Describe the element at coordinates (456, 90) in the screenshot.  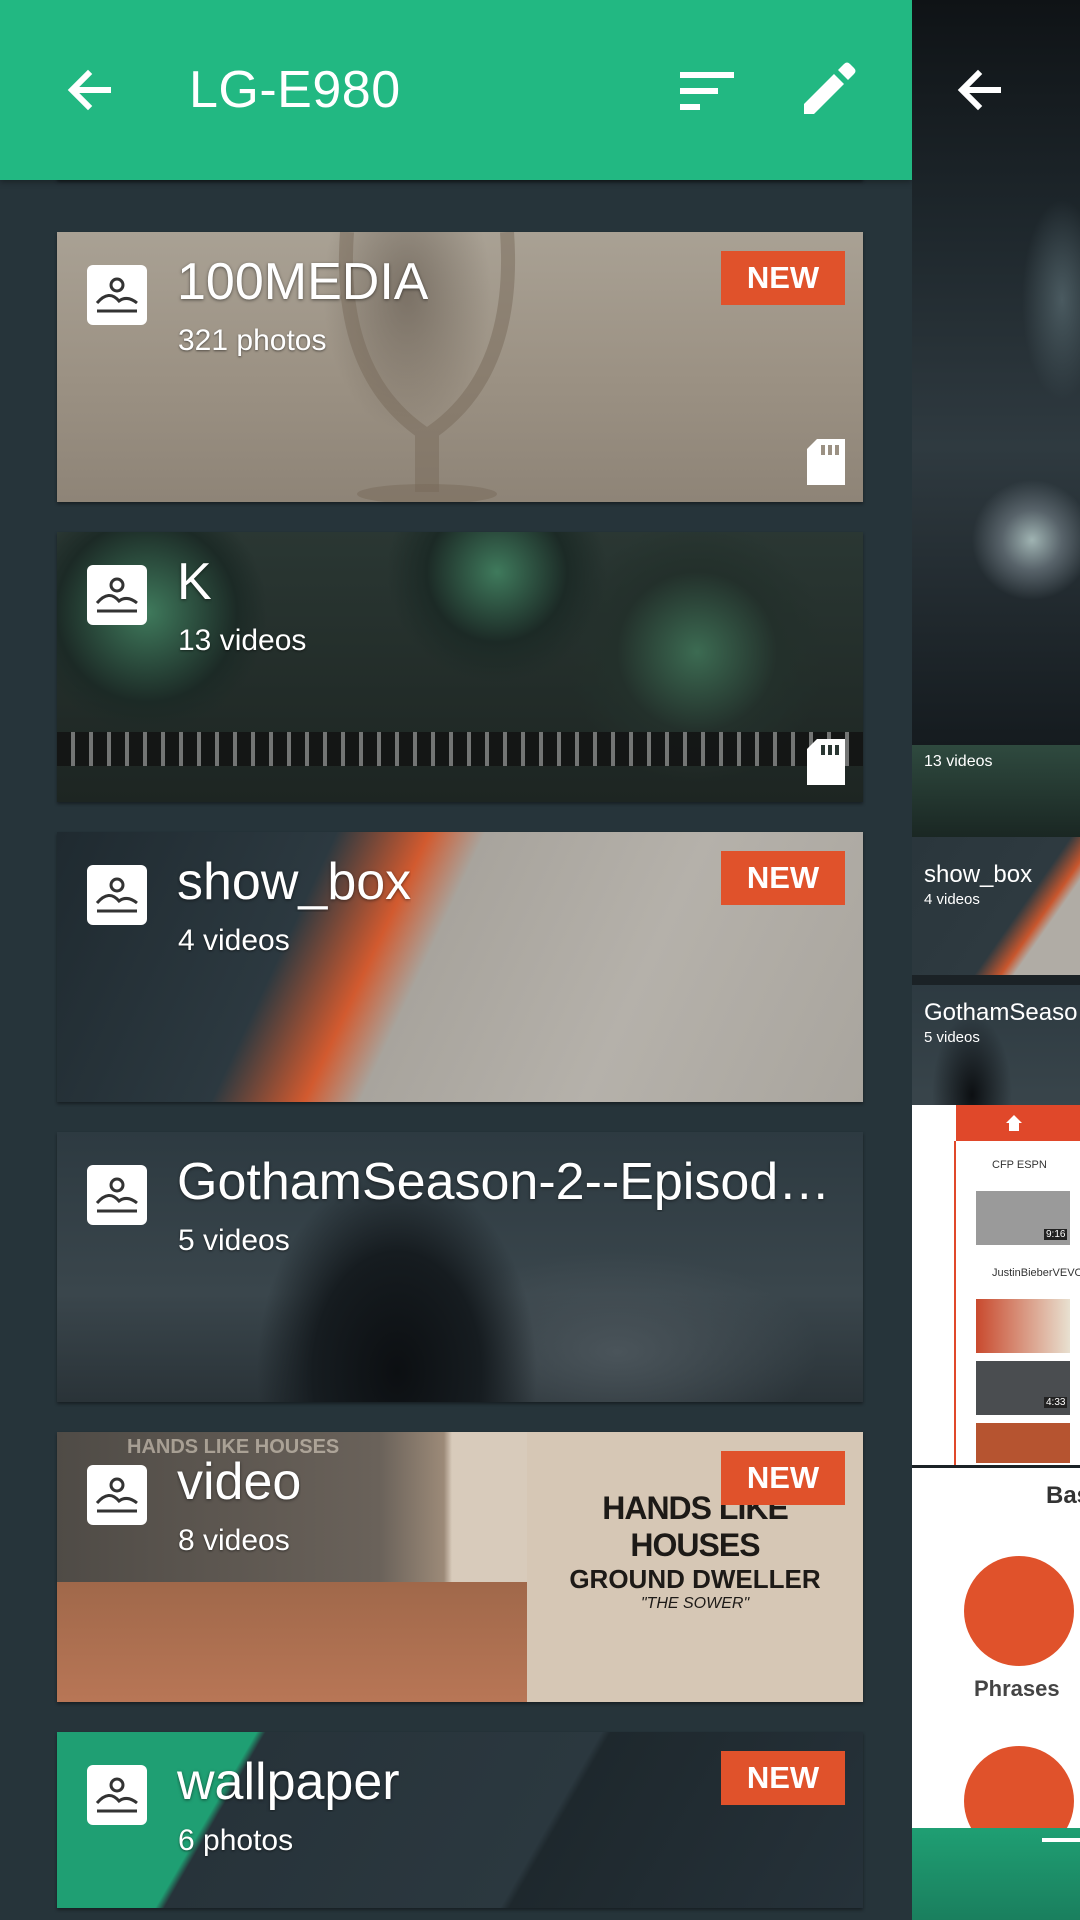
I see `app-bar: LG-E980` at that location.